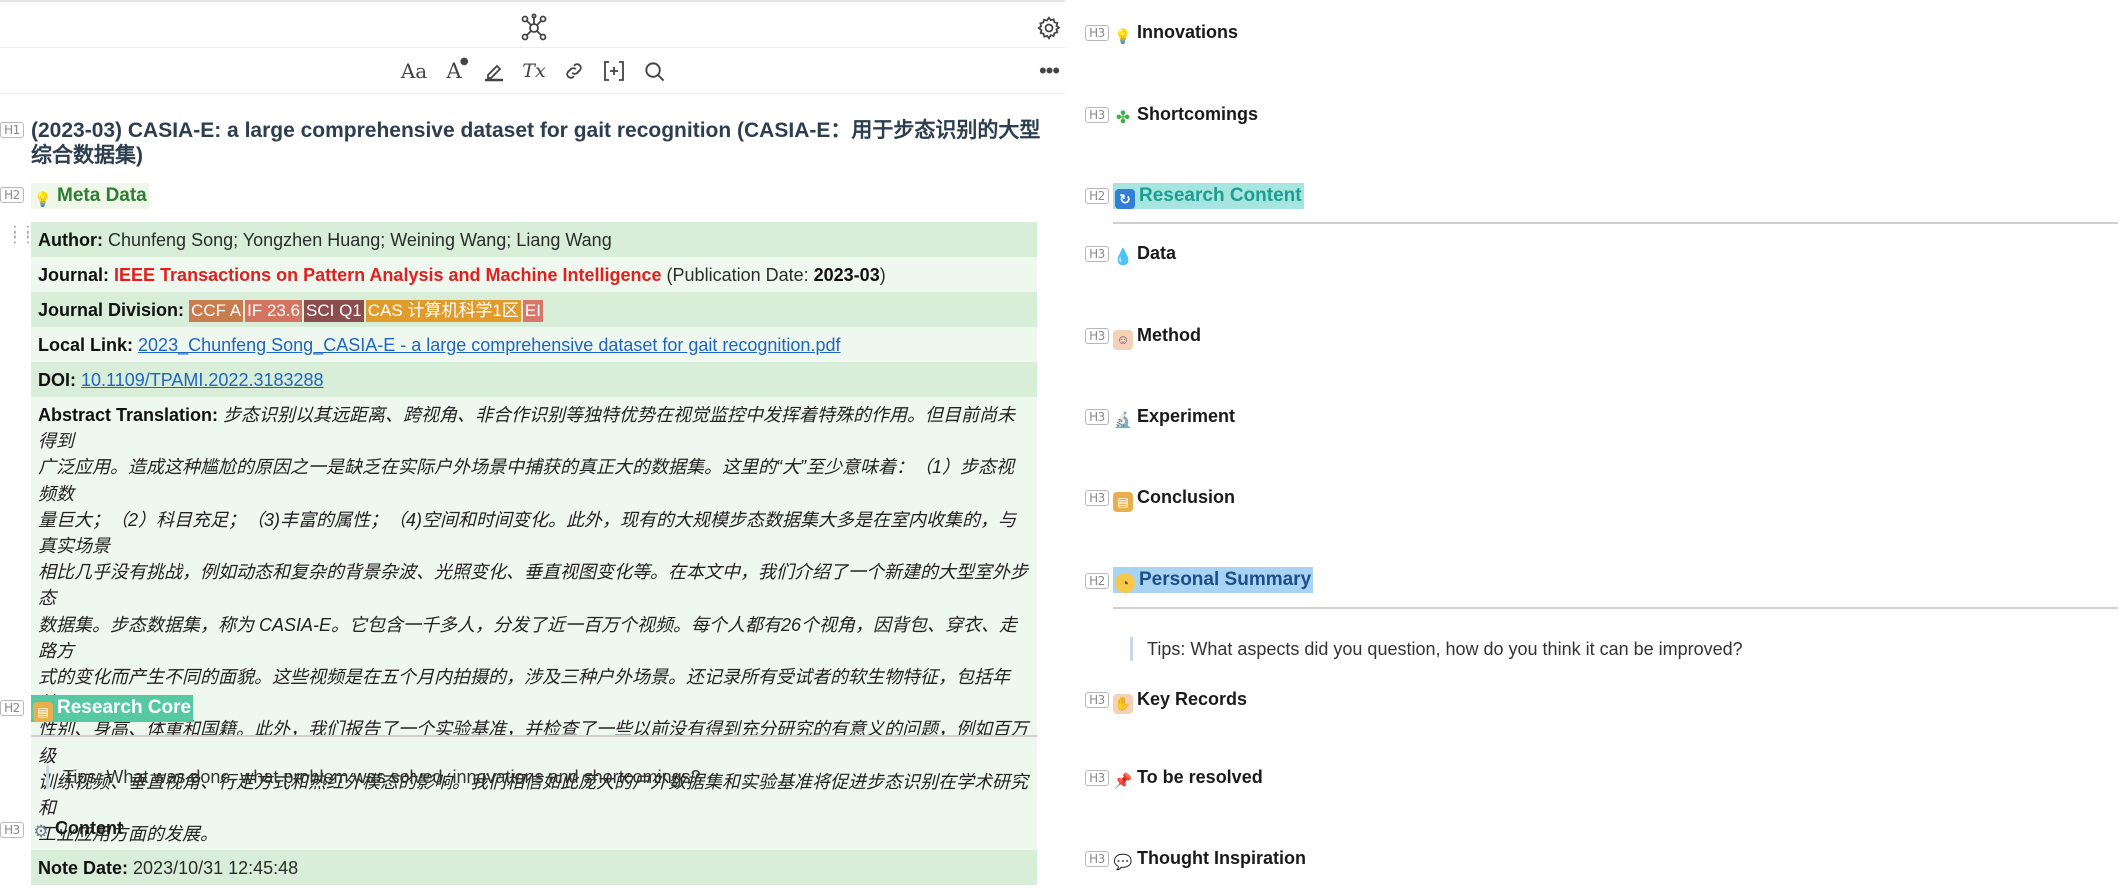  I want to click on clear-format-button: Tx, so click(534, 71).